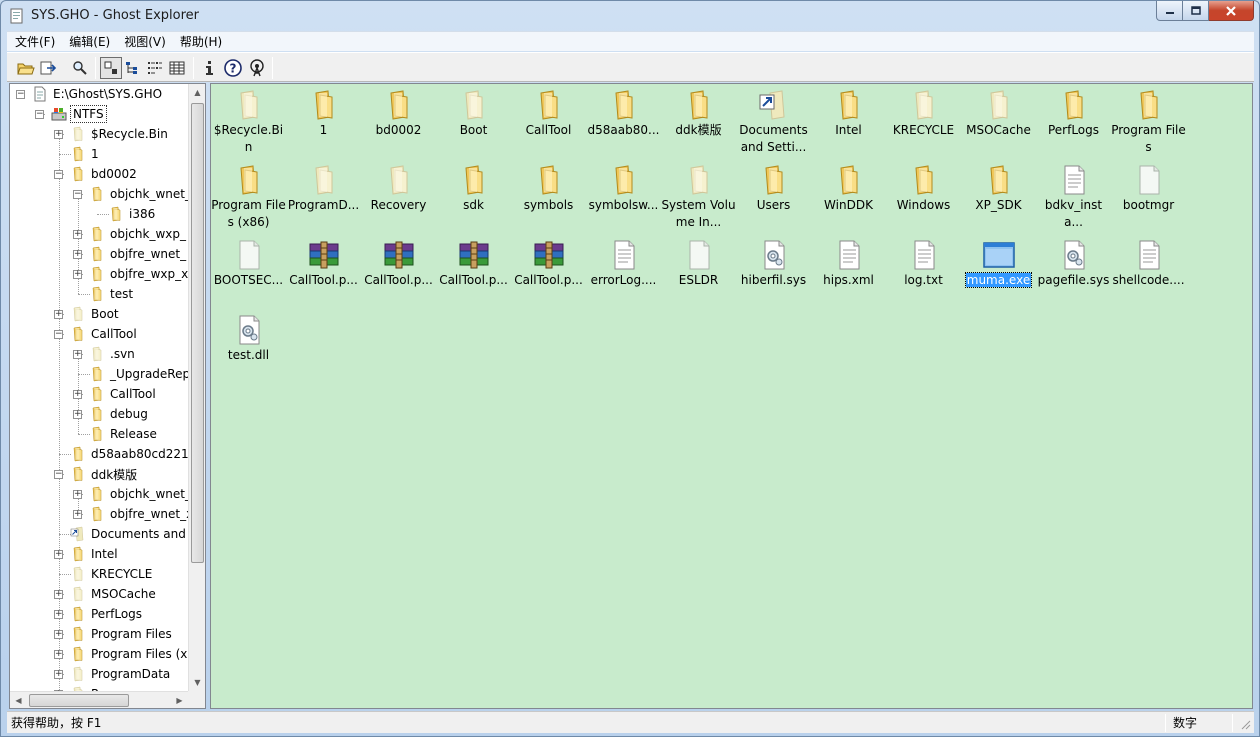  What do you see at coordinates (1169, 11) in the screenshot?
I see `minimize-button` at bounding box center [1169, 11].